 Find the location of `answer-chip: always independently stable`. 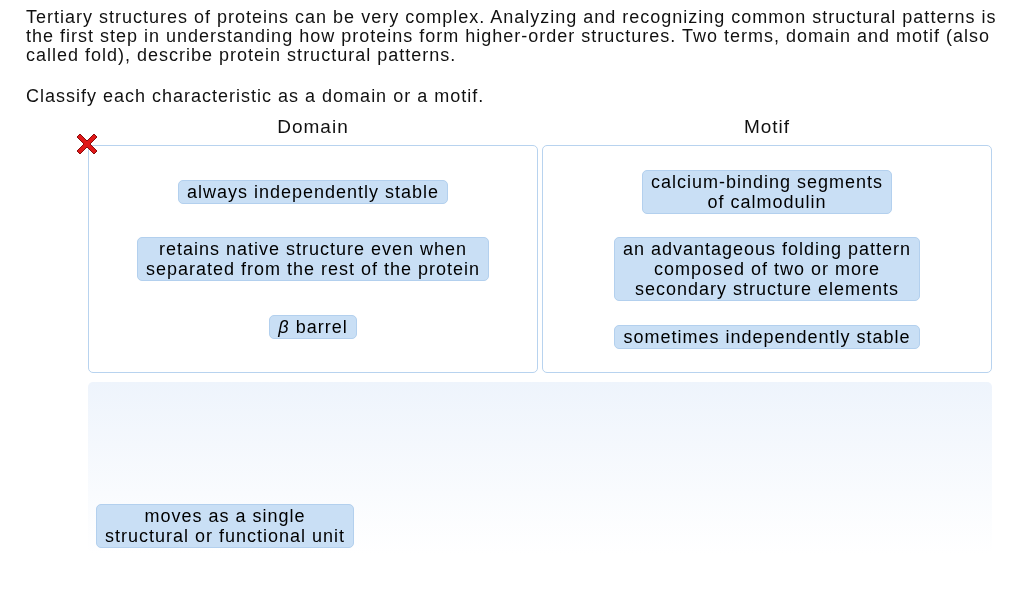

answer-chip: always independently stable is located at coordinates (313, 191).